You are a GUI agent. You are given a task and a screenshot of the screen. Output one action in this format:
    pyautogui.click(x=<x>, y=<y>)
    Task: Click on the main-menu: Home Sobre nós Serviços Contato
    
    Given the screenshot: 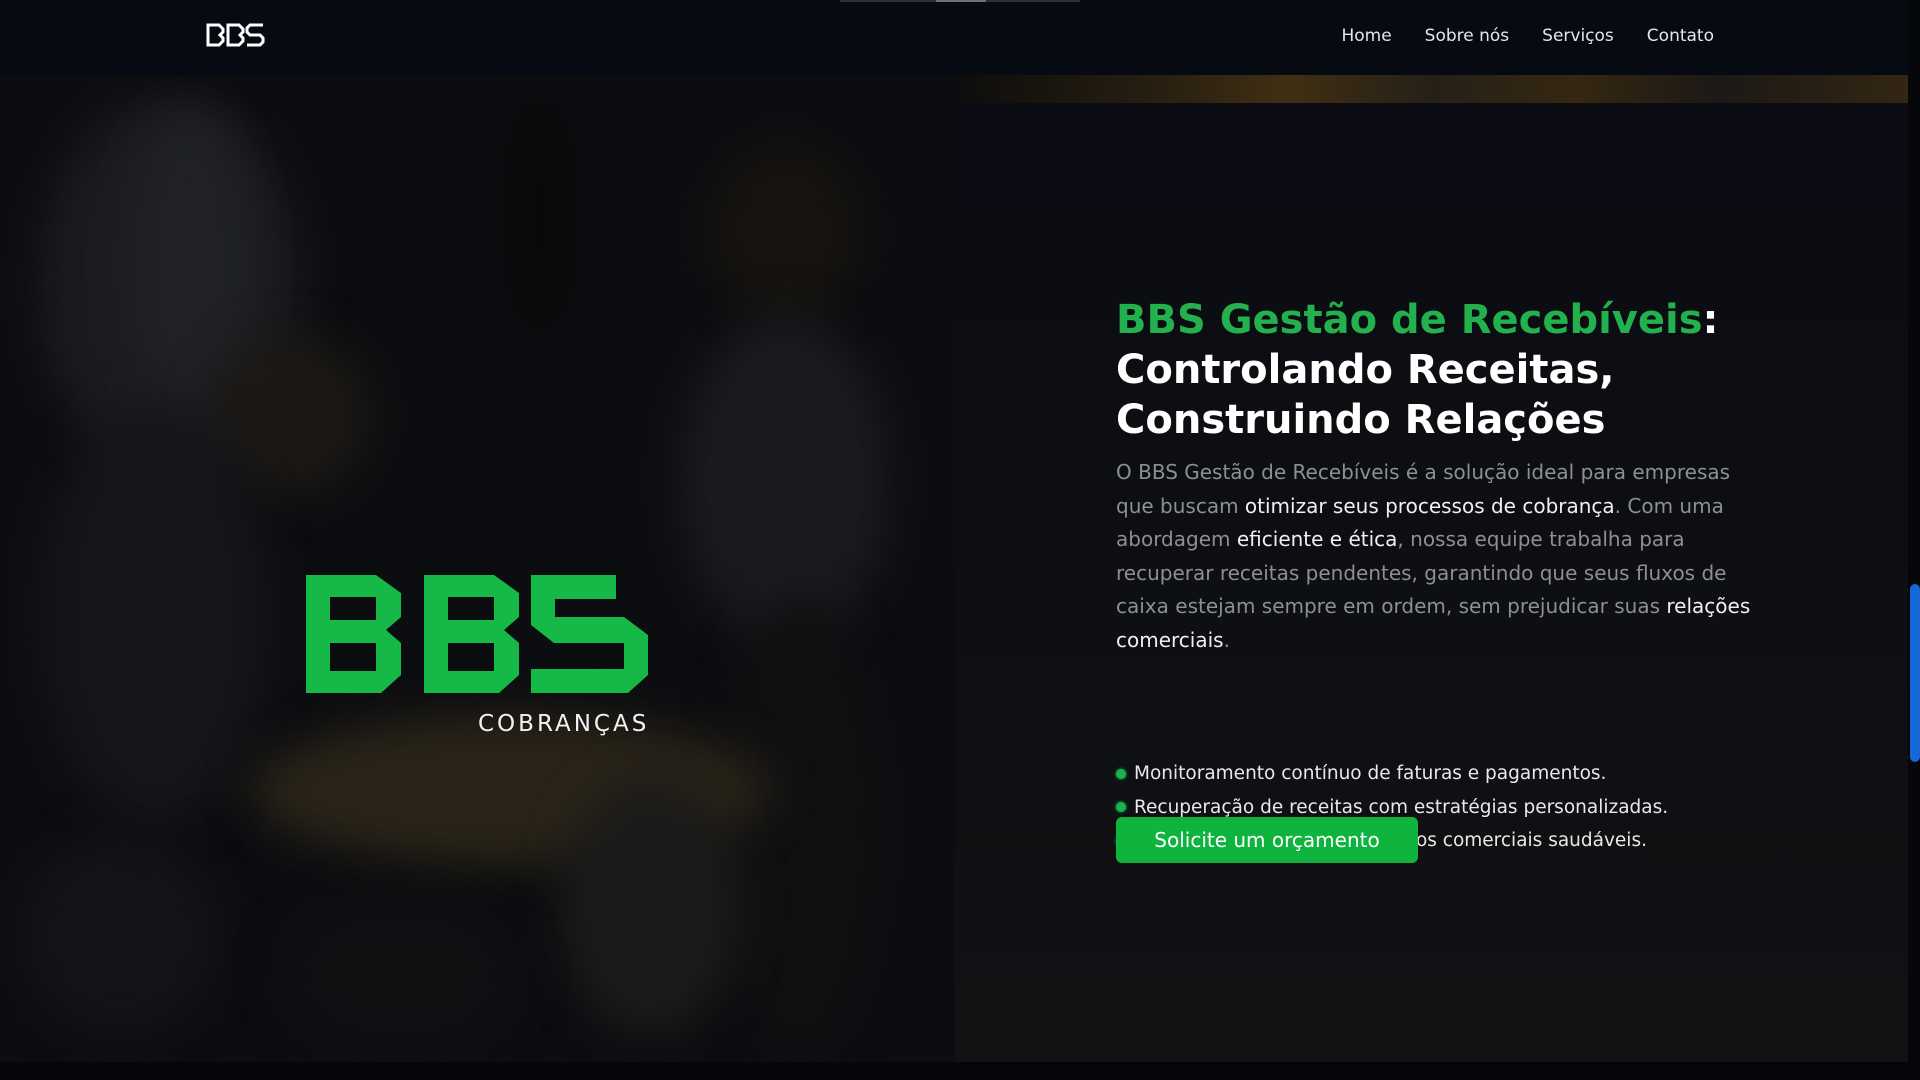 What is the action you would take?
    pyautogui.click(x=1511, y=36)
    